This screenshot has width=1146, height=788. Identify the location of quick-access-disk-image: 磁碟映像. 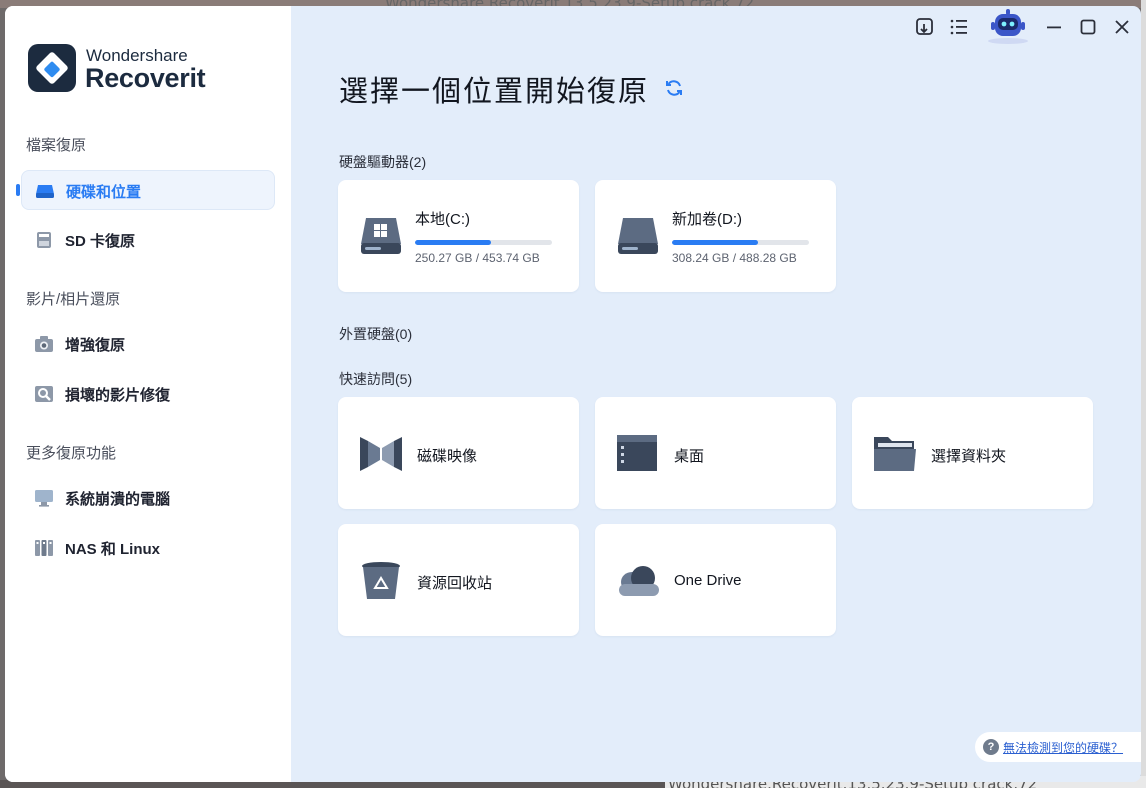
(458, 453).